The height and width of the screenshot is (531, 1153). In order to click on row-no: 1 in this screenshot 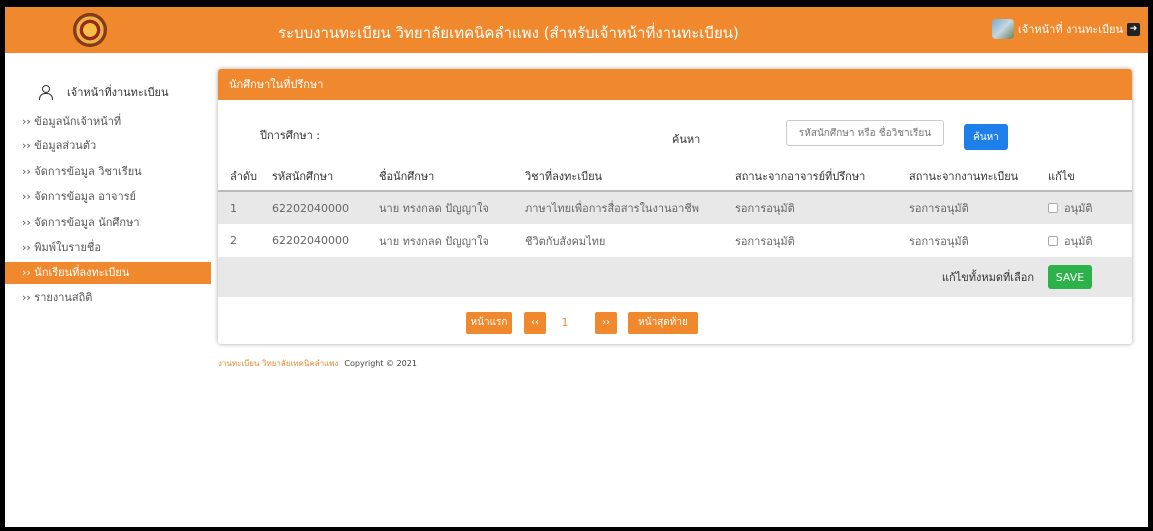, I will do `click(245, 207)`.